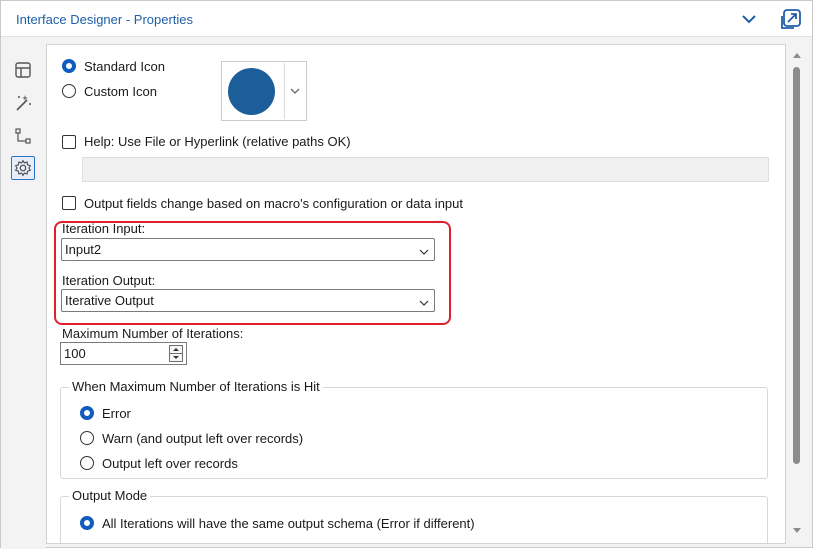 Image resolution: width=813 pixels, height=549 pixels. I want to click on side-toolbar, so click(23, 293).